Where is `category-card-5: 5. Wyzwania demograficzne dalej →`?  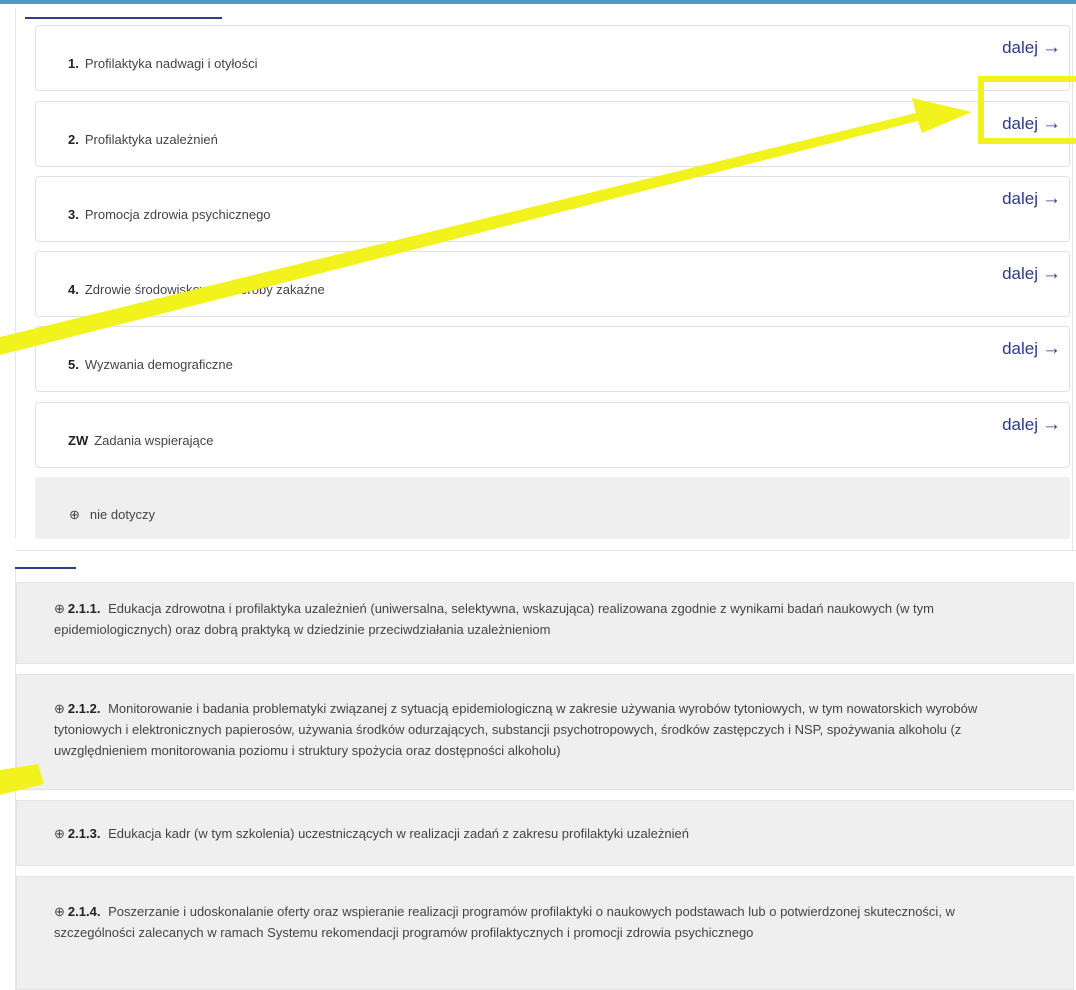
category-card-5: 5. Wyzwania demograficzne dalej → is located at coordinates (552, 359).